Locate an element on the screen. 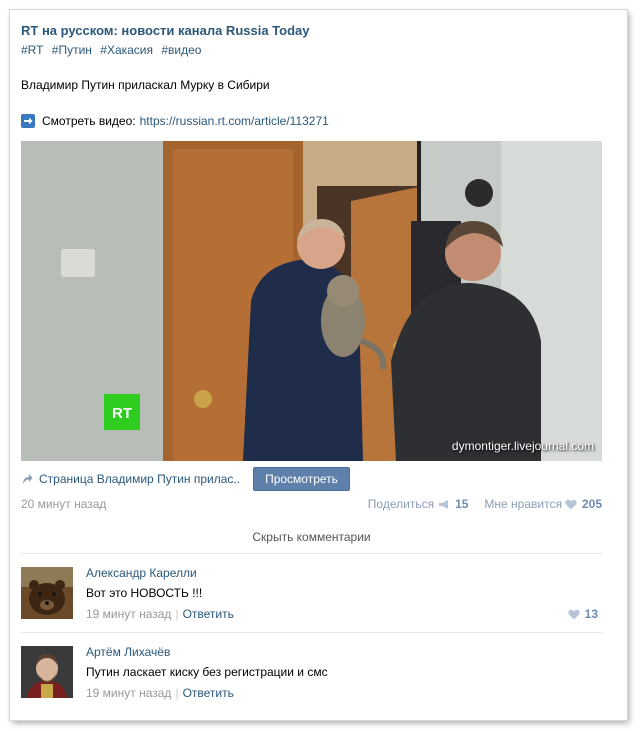 The width and height of the screenshot is (641, 731). shared-page-link: Страница Владимир Путин прилас.. is located at coordinates (139, 479).